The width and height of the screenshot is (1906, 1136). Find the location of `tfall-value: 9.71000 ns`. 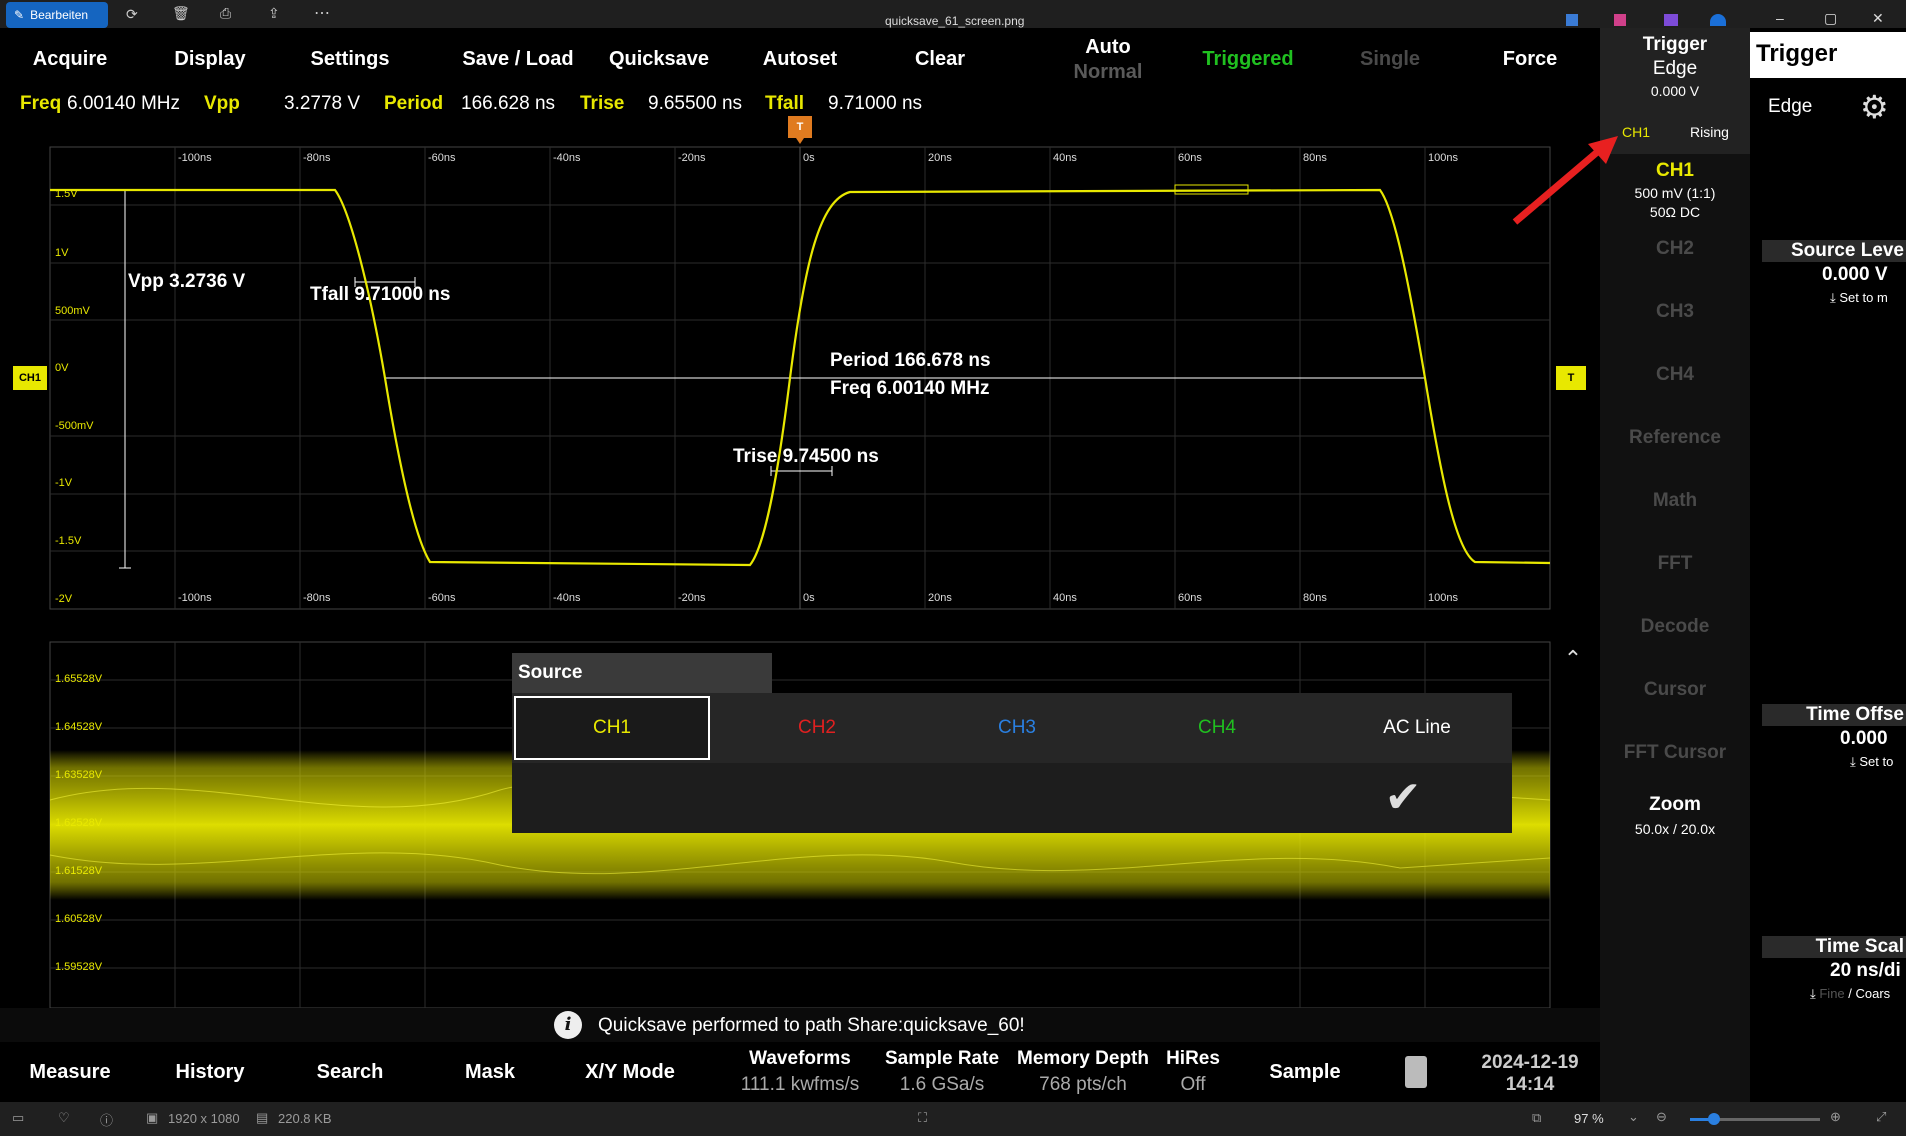

tfall-value: 9.71000 ns is located at coordinates (875, 103).